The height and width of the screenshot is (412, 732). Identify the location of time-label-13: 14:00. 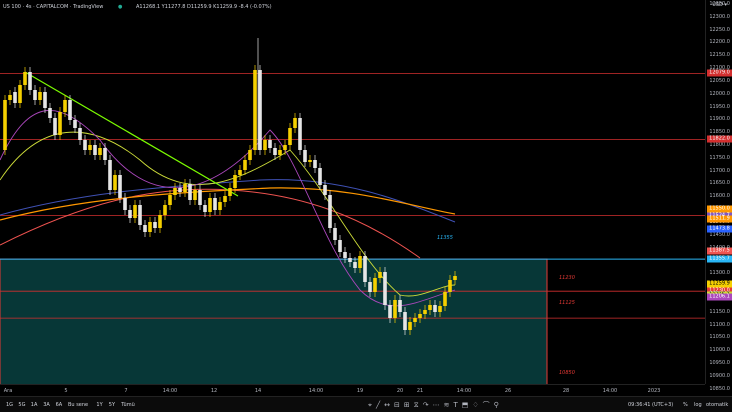
(610, 391).